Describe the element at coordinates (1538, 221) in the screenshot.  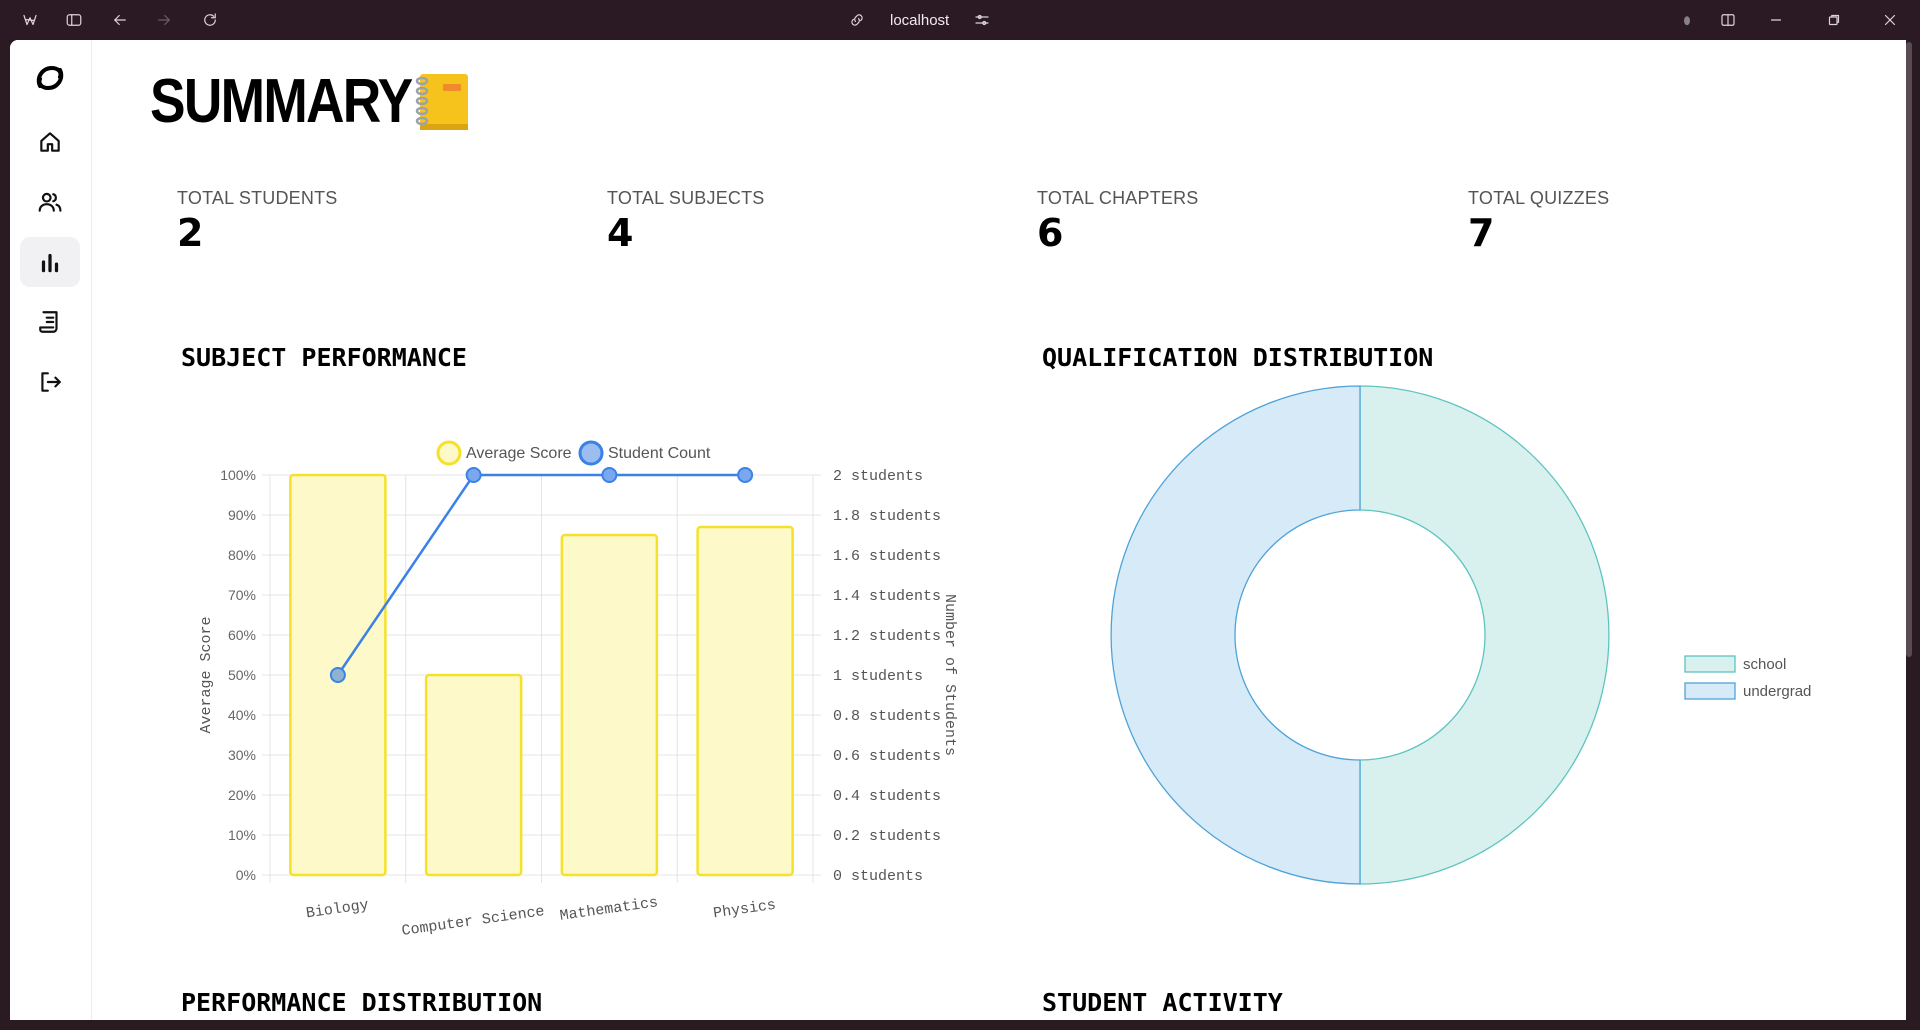
I see `stat-total-quizzes: TOTAL QUIZZES 7` at that location.